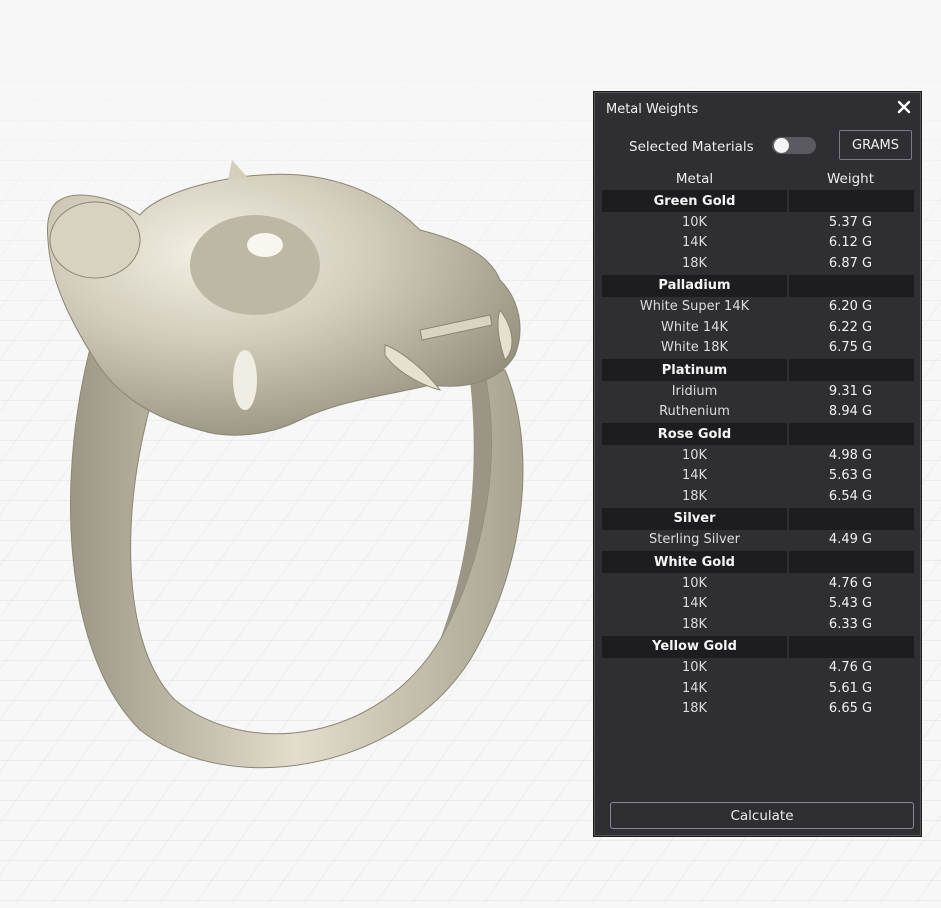 The width and height of the screenshot is (941, 908). Describe the element at coordinates (850, 222) in the screenshot. I see `metal-weight: 5.37 G` at that location.